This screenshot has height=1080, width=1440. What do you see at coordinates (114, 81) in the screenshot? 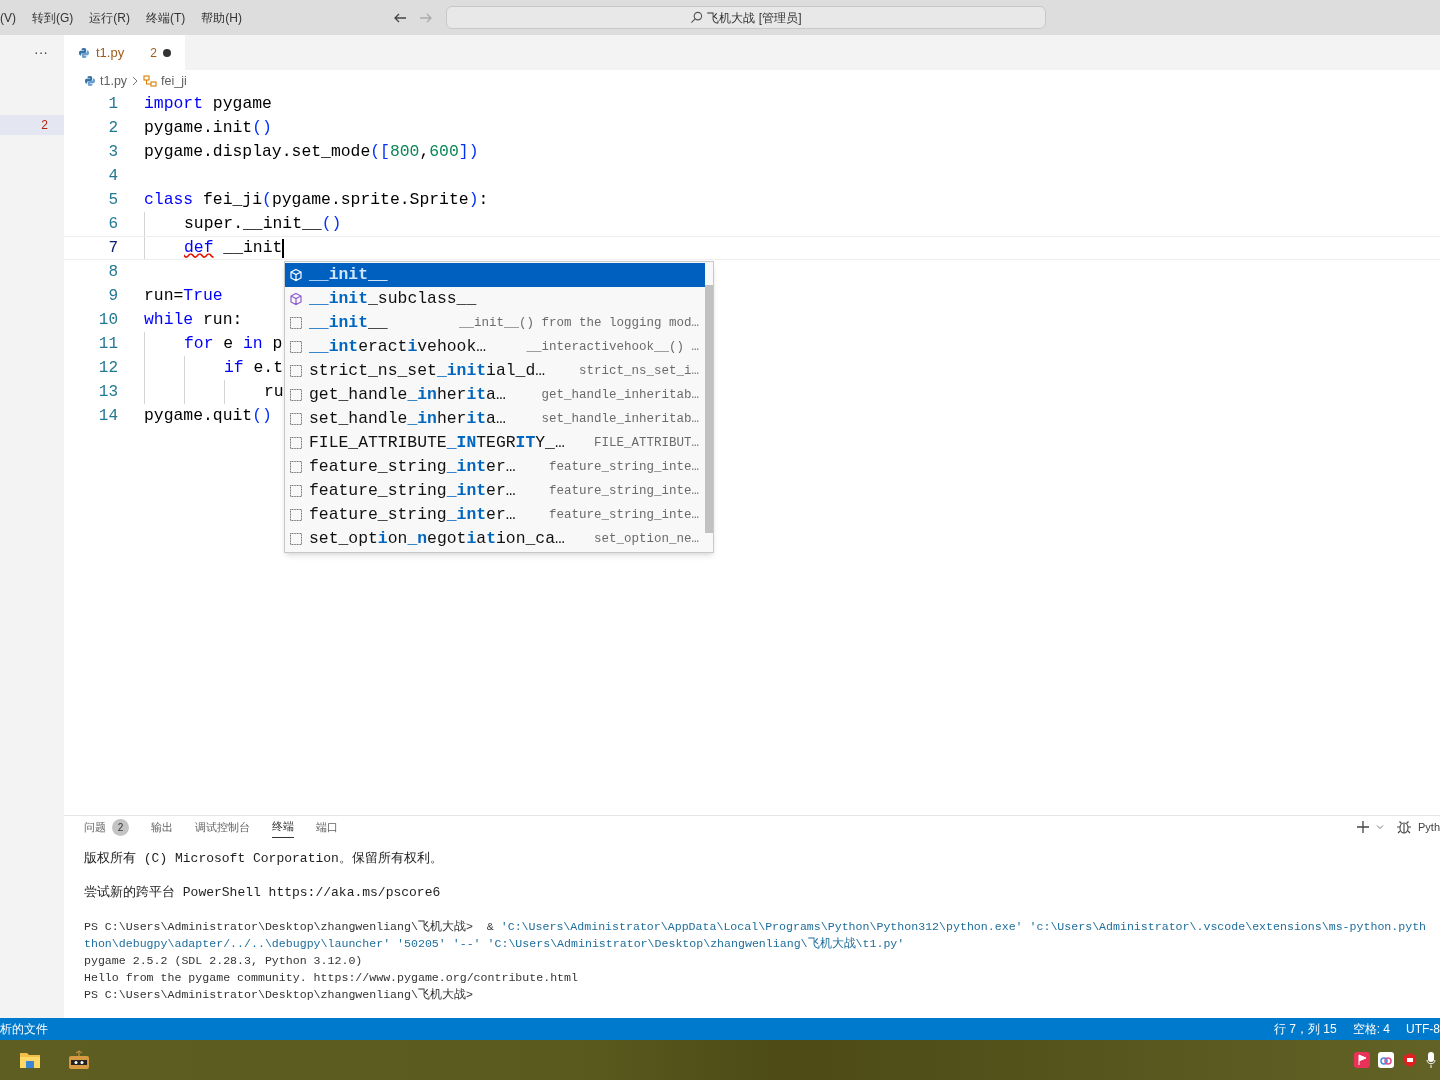
I see `breadcrumb-item: t1.py` at bounding box center [114, 81].